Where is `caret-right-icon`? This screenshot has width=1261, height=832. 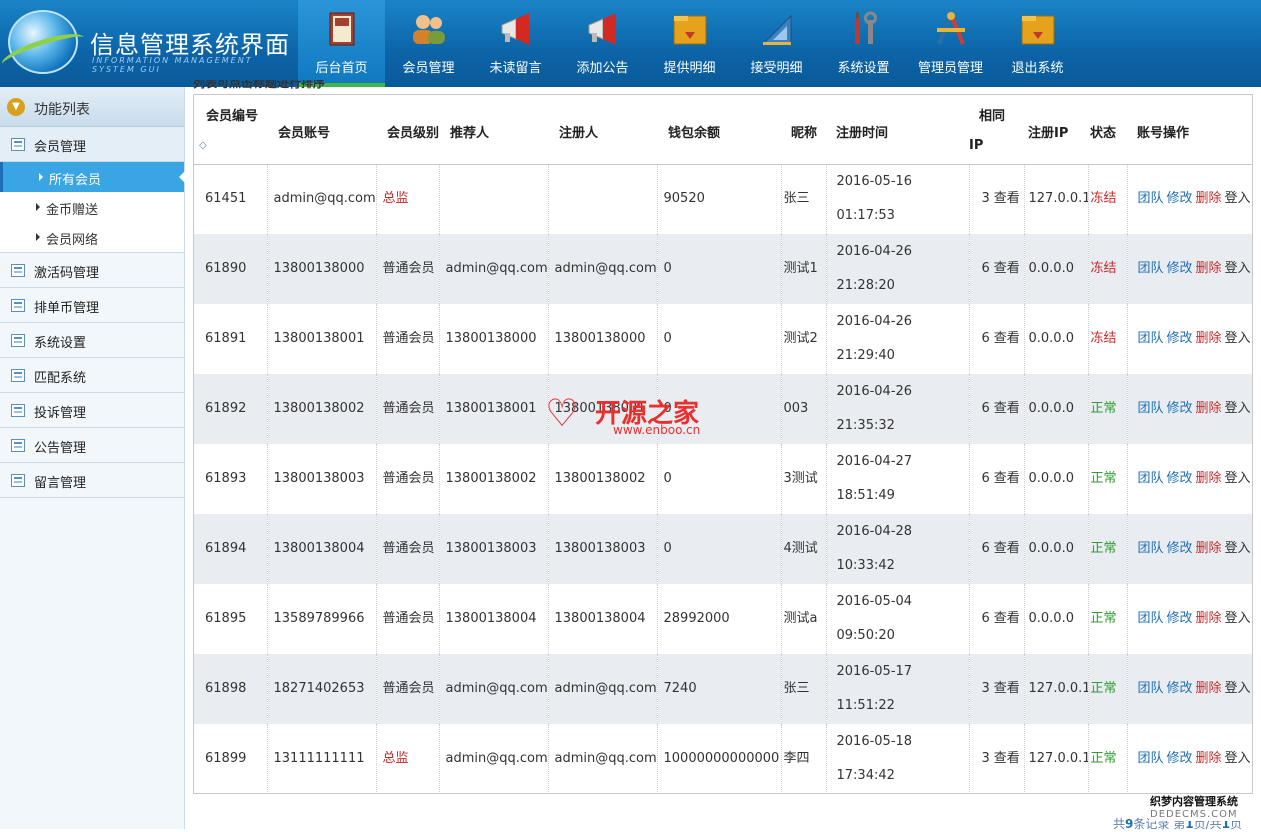
caret-right-icon is located at coordinates (38, 207).